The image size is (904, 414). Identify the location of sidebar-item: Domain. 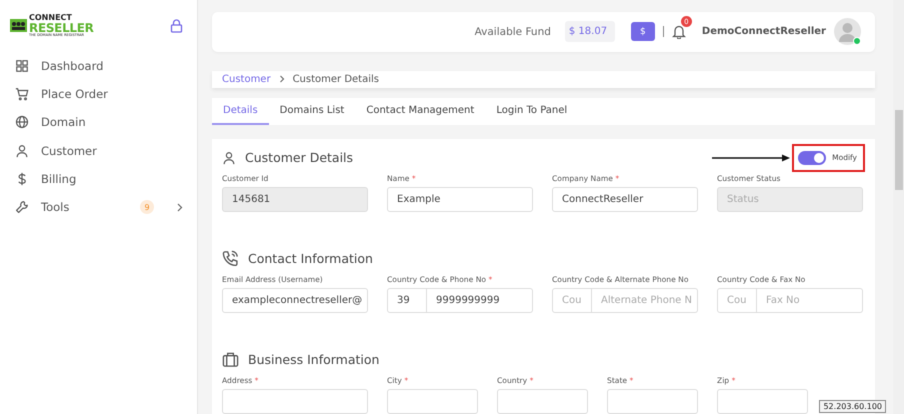
(98, 122).